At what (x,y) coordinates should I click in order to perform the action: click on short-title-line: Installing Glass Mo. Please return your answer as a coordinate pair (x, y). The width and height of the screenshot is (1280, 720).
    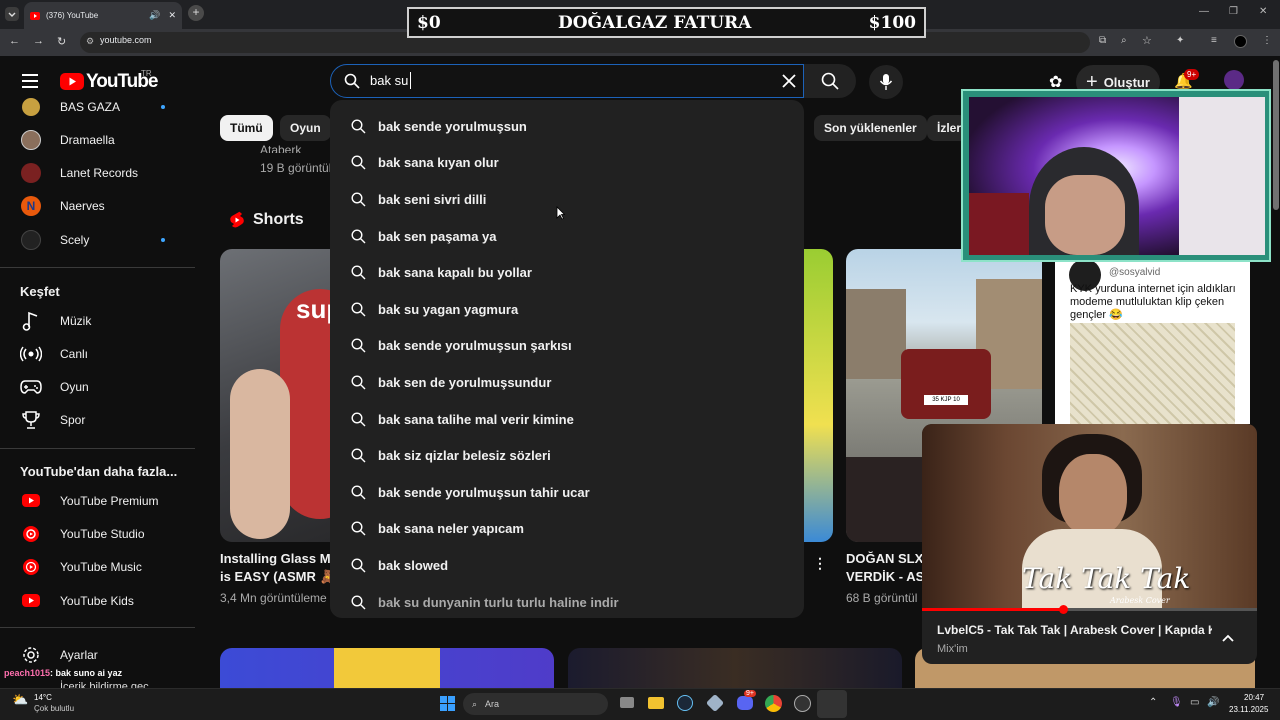
    Looking at the image, I should click on (275, 559).